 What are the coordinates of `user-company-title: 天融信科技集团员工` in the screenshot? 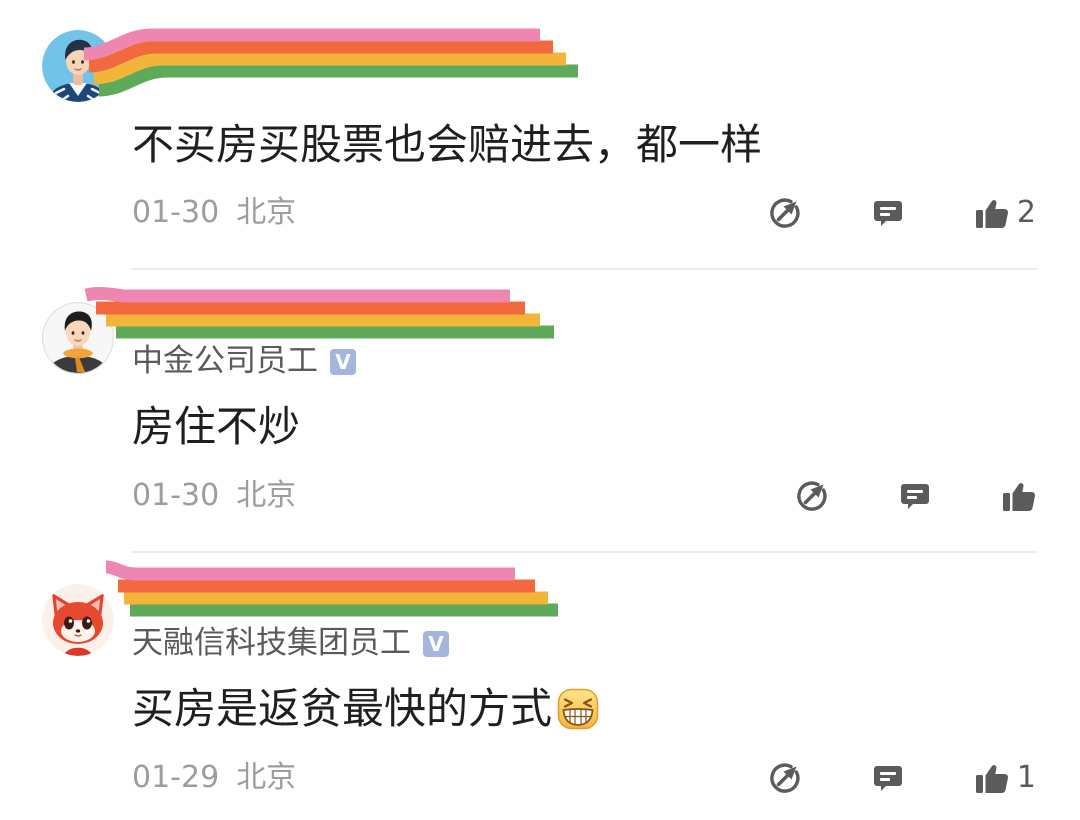 It's located at (271, 643).